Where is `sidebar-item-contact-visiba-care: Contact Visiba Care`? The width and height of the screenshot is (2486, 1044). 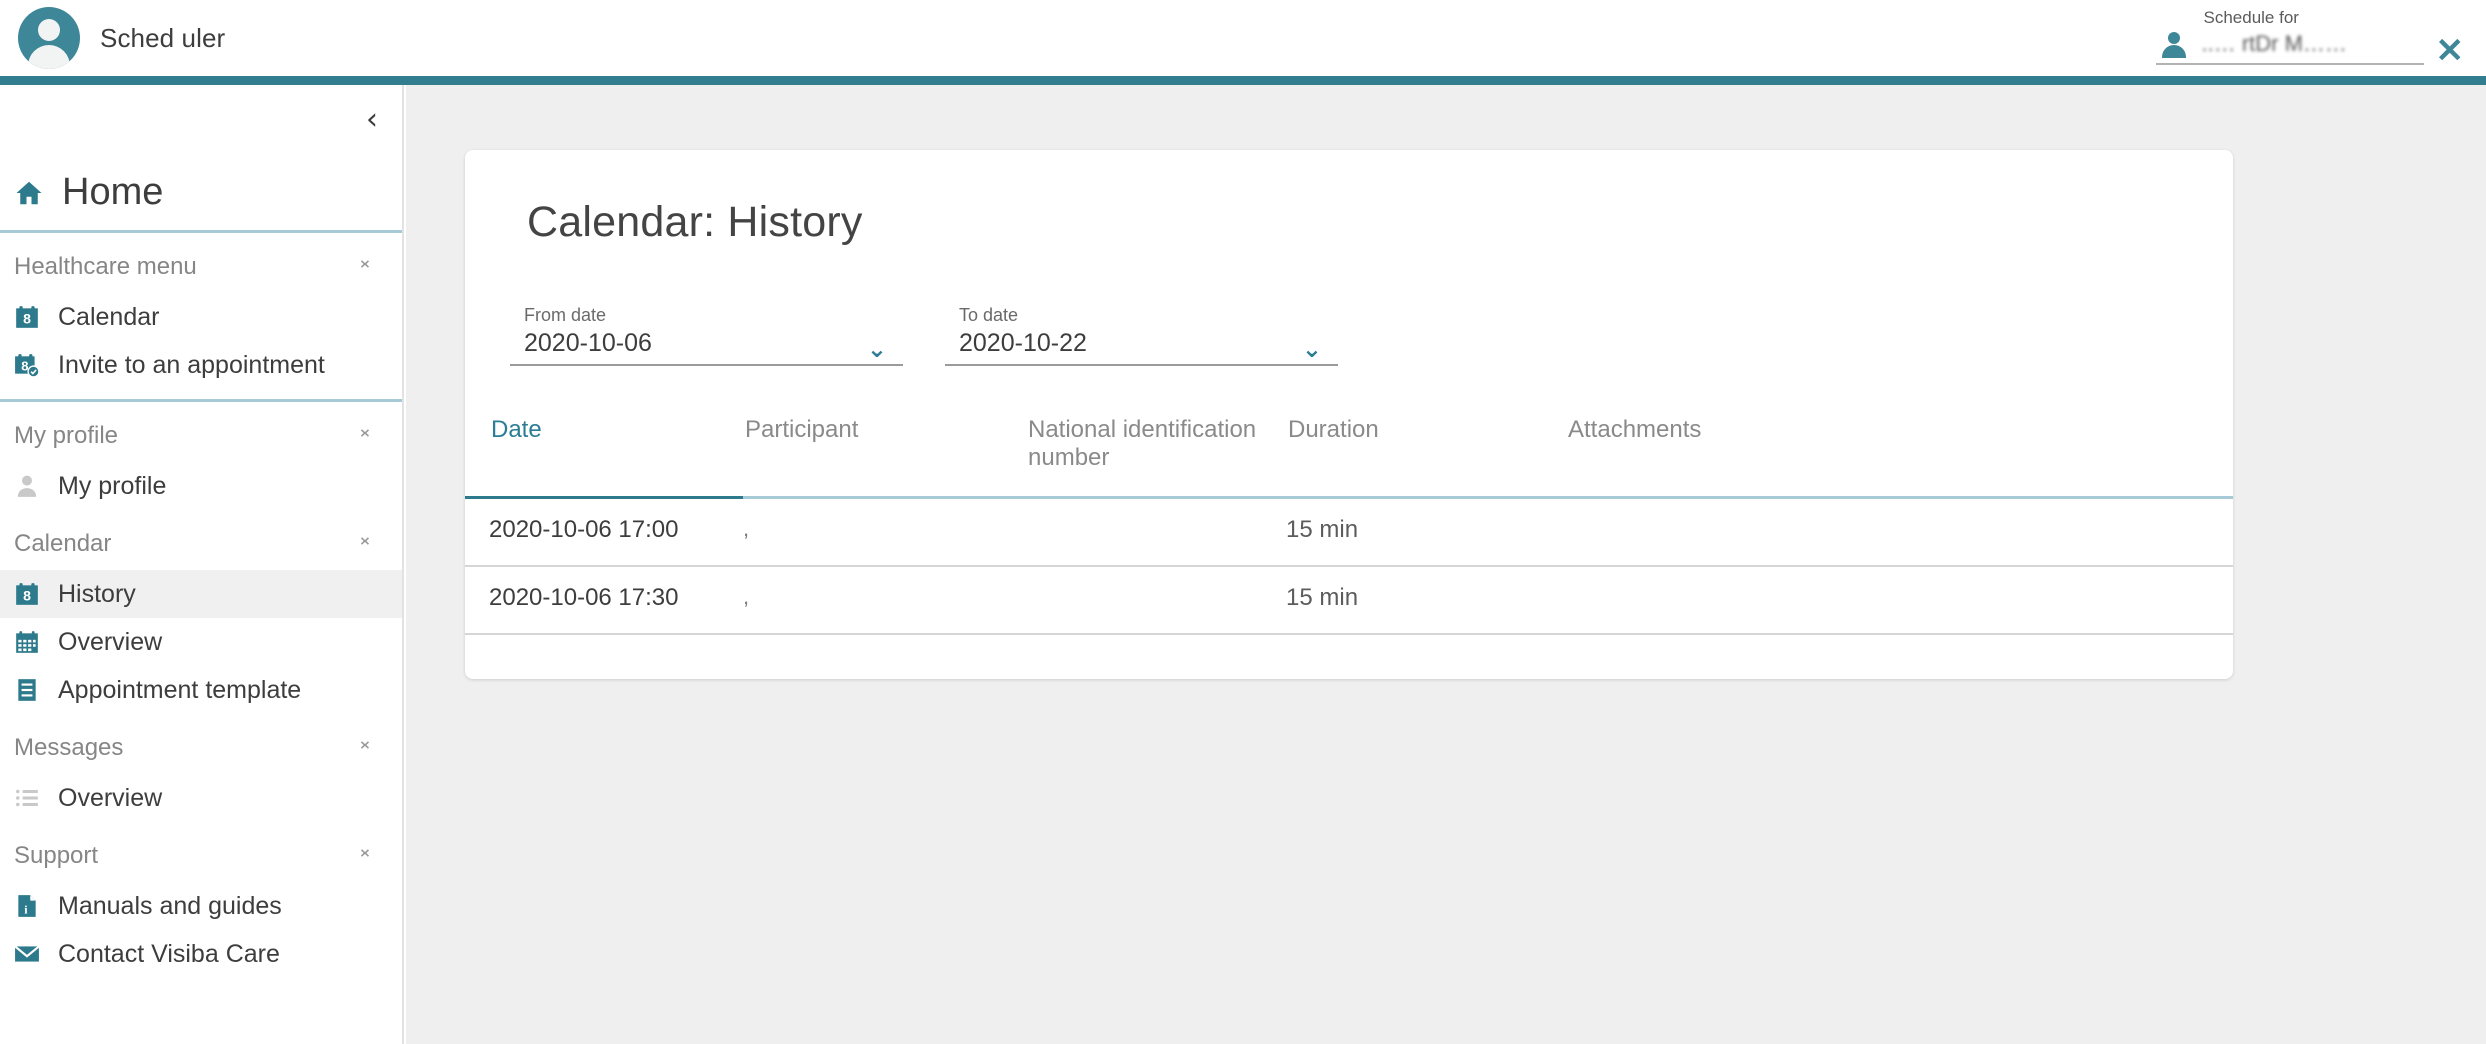
sidebar-item-contact-visiba-care: Contact Visiba Care is located at coordinates (201, 954).